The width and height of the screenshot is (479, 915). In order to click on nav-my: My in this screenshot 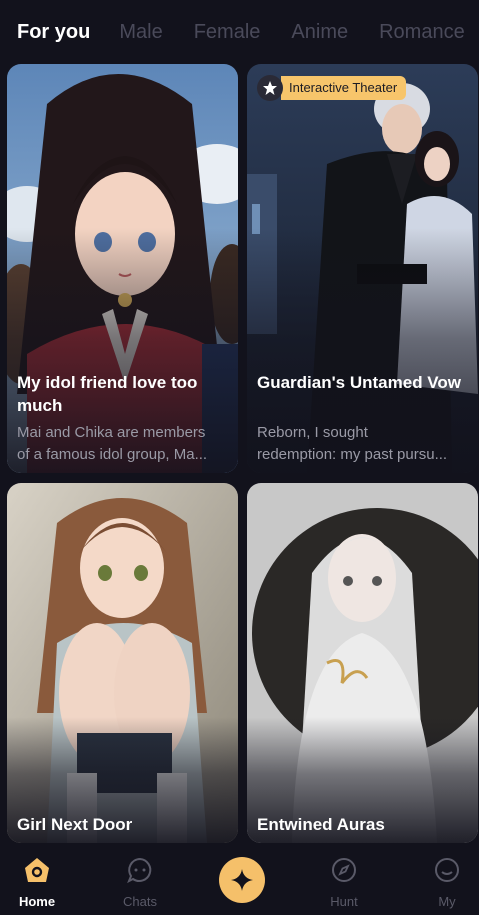, I will do `click(443, 879)`.